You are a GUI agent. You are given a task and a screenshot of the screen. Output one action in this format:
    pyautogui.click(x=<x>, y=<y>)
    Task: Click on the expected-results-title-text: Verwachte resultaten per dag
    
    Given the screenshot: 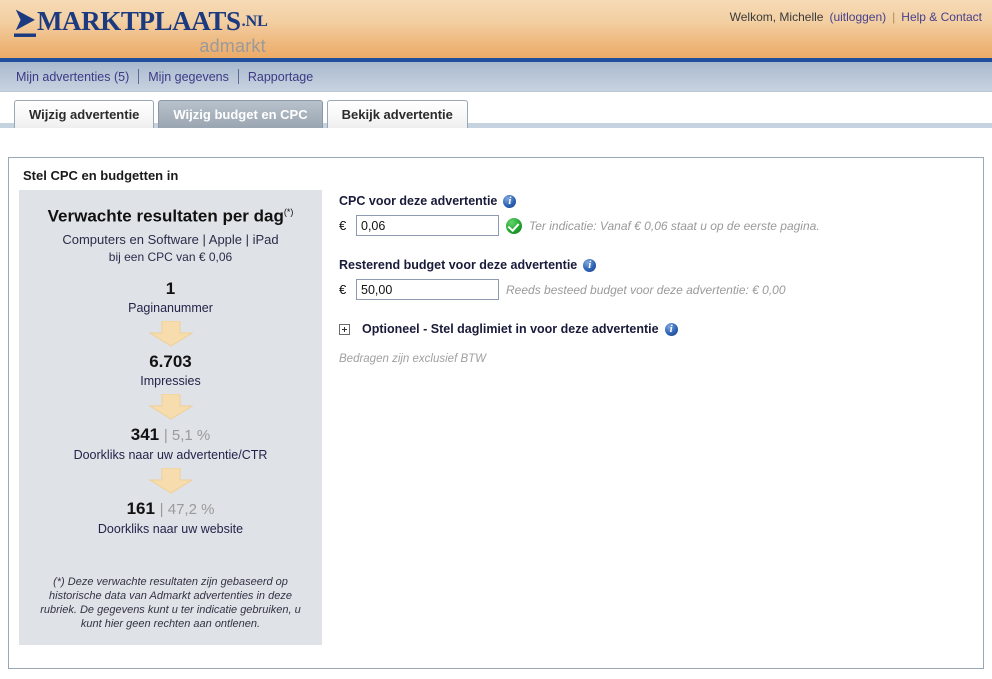 What is the action you would take?
    pyautogui.click(x=165, y=216)
    